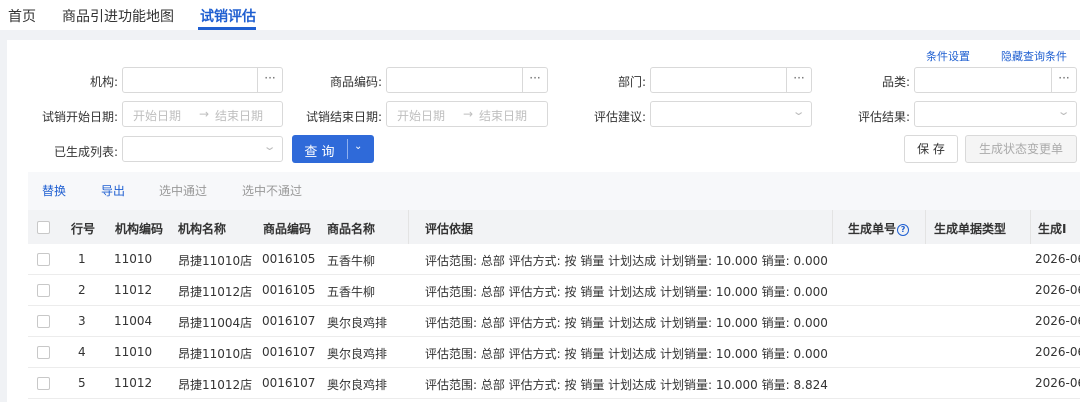 The image size is (1080, 402). What do you see at coordinates (1063, 80) in the screenshot?
I see `category-picker-button: ···` at bounding box center [1063, 80].